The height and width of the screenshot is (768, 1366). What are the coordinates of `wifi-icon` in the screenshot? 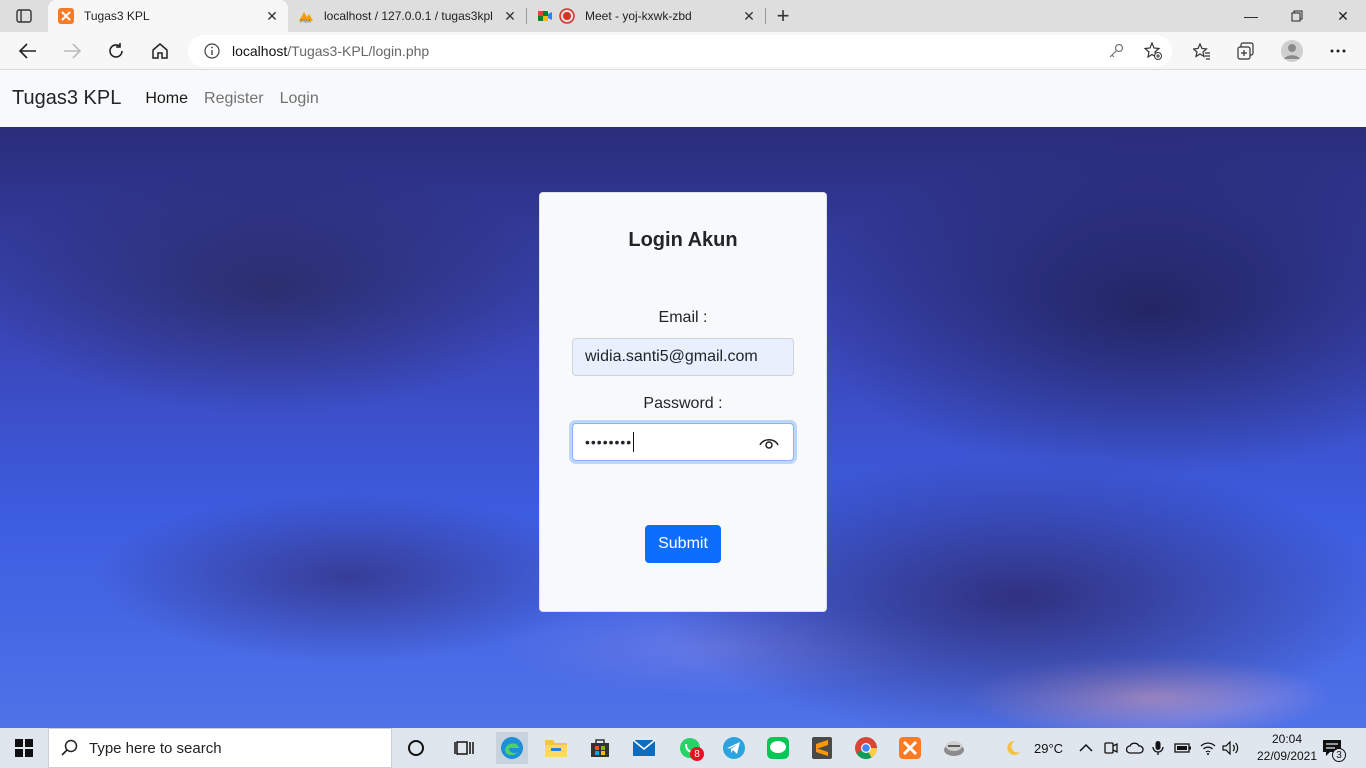 It's located at (1208, 748).